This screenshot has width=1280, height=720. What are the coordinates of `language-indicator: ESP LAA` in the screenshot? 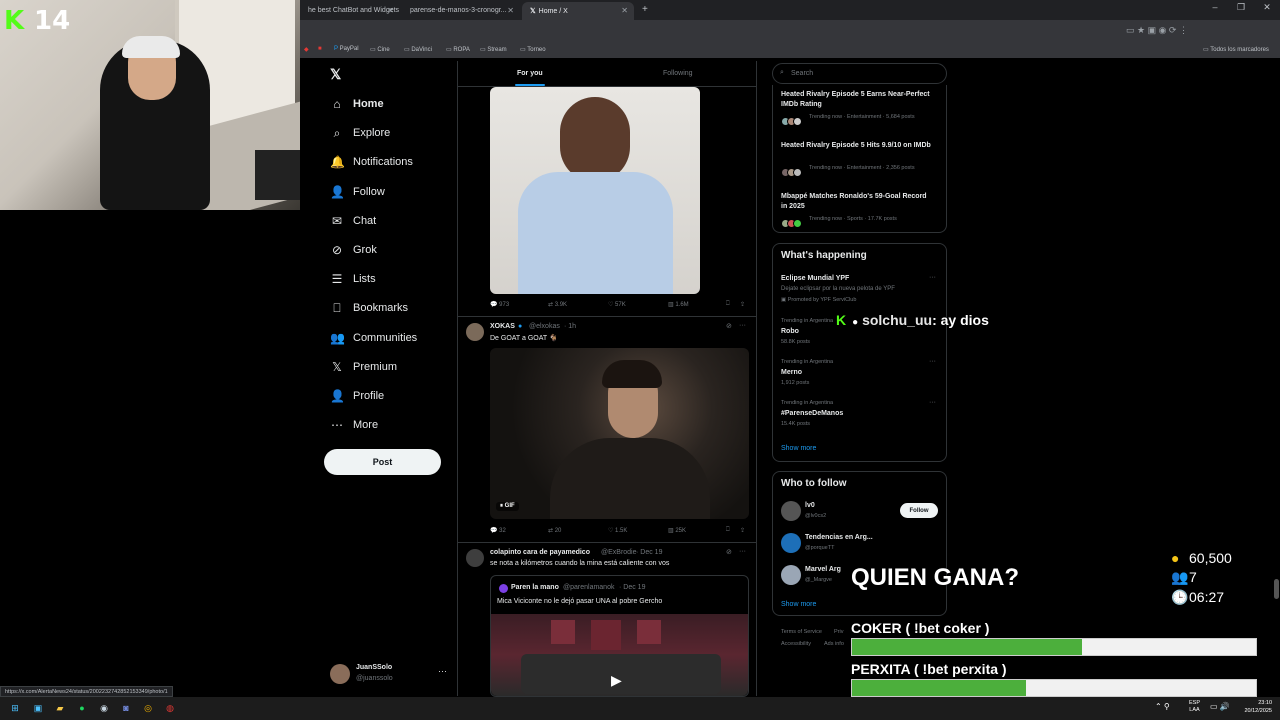 It's located at (1194, 707).